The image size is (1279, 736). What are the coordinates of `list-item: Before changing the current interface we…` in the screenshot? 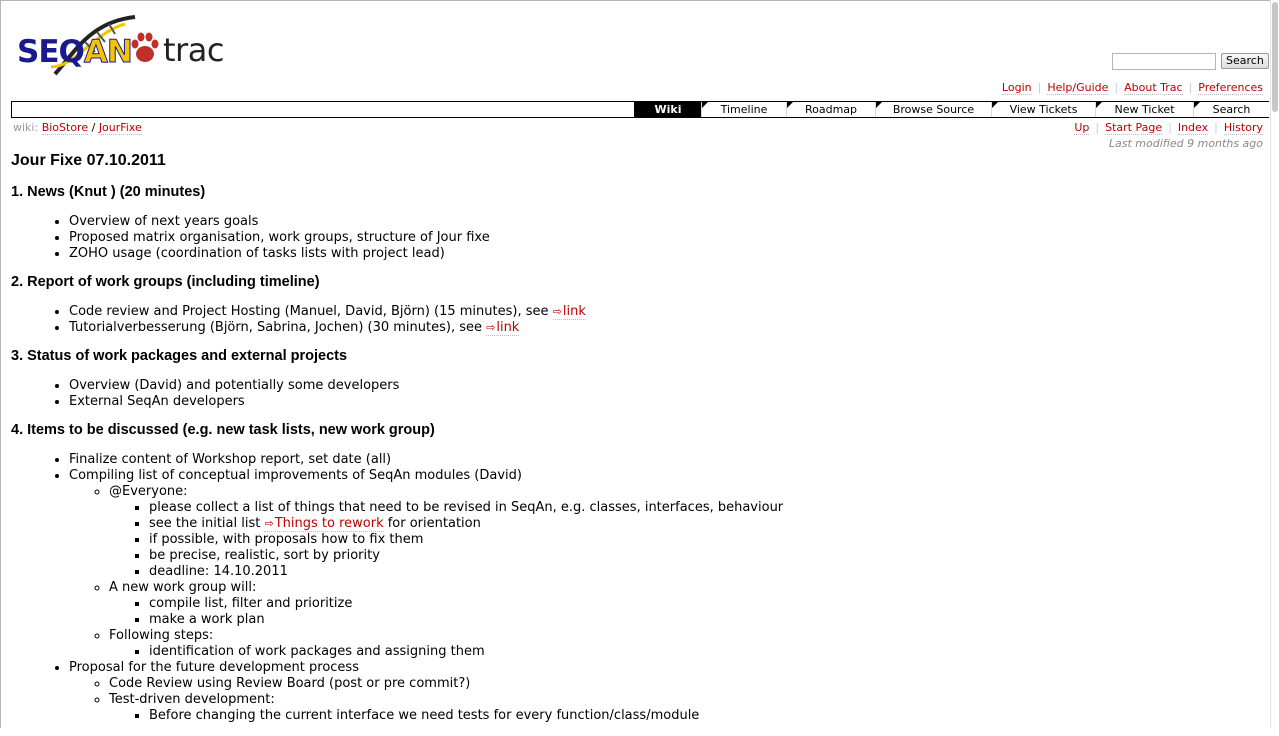 It's located at (705, 716).